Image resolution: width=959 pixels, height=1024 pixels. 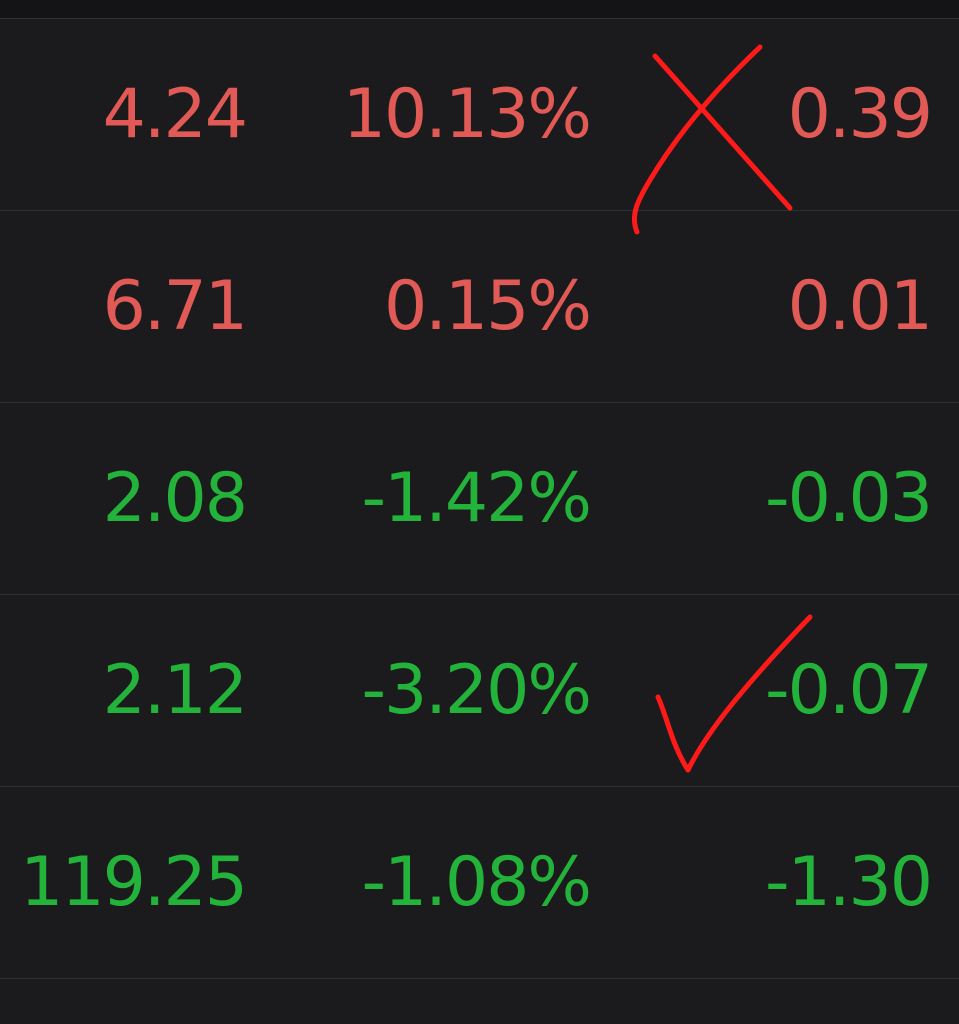 What do you see at coordinates (479, 9) in the screenshot?
I see `list-top-edge` at bounding box center [479, 9].